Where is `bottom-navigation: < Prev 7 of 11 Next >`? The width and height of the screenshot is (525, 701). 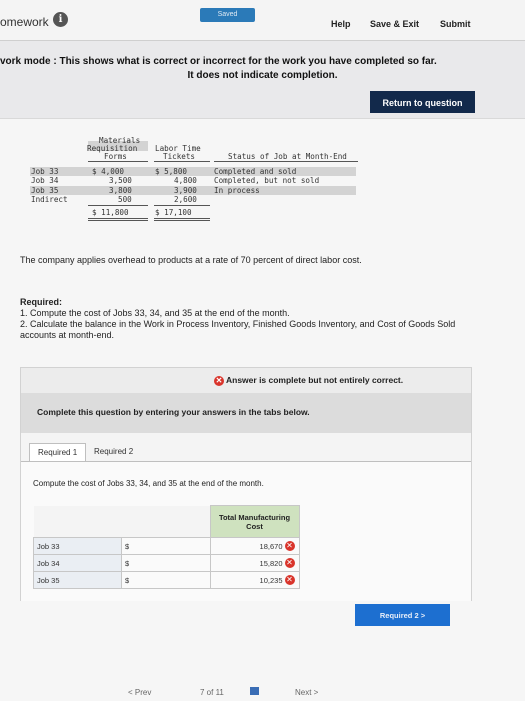
bottom-navigation: < Prev 7 of 11 Next > is located at coordinates (262, 693).